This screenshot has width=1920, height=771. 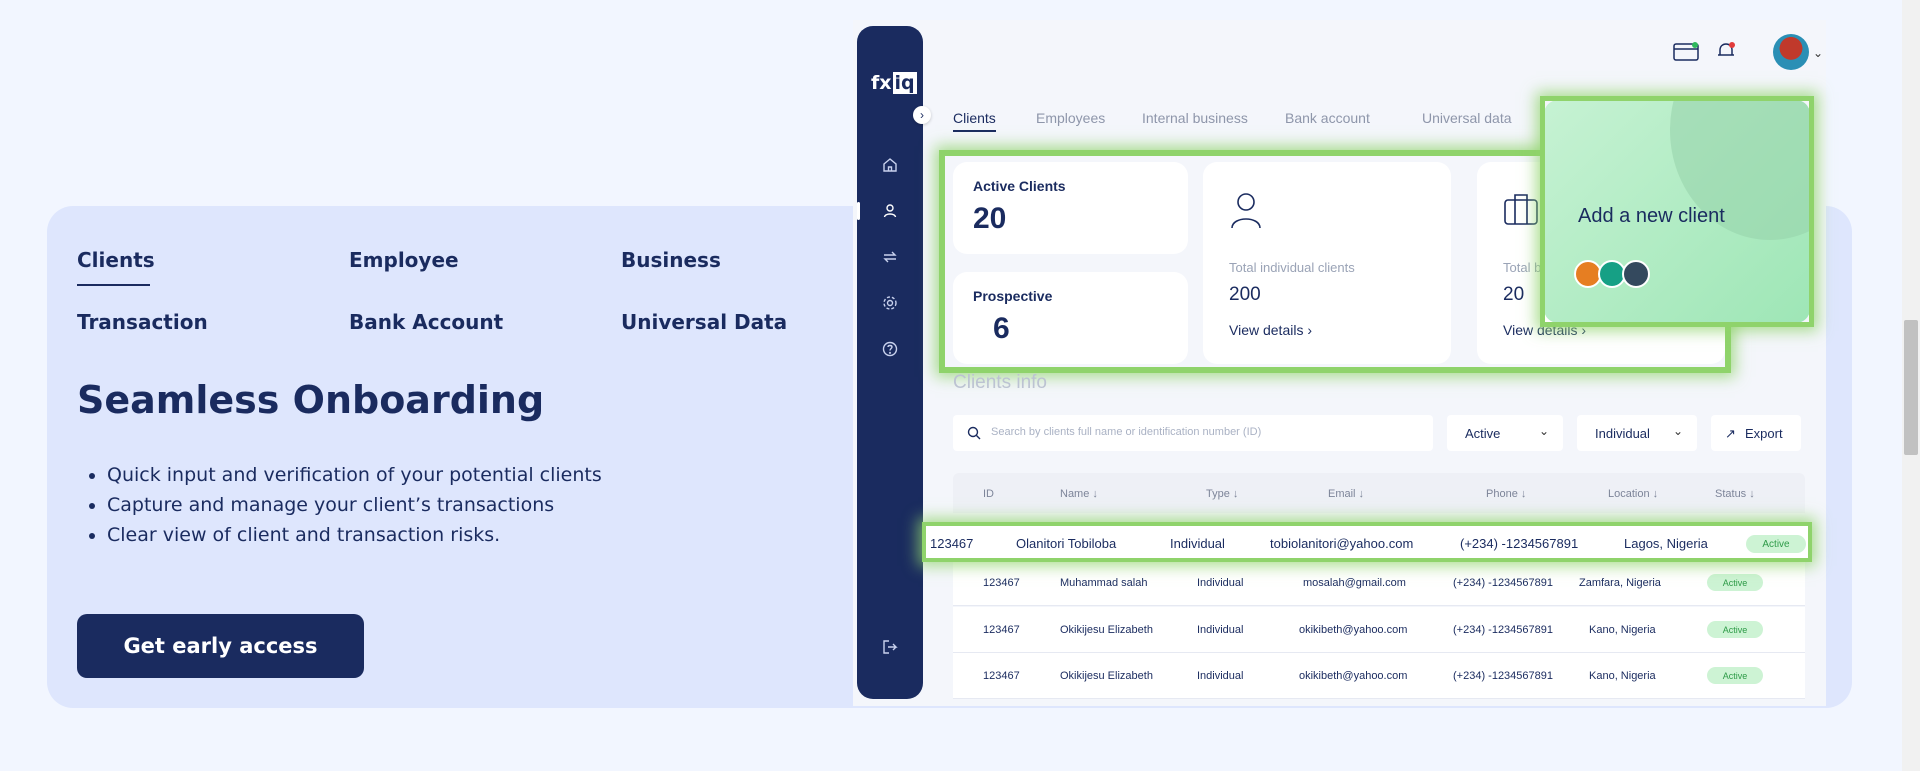 What do you see at coordinates (1327, 118) in the screenshot?
I see `tab-bank-account: Bank account` at bounding box center [1327, 118].